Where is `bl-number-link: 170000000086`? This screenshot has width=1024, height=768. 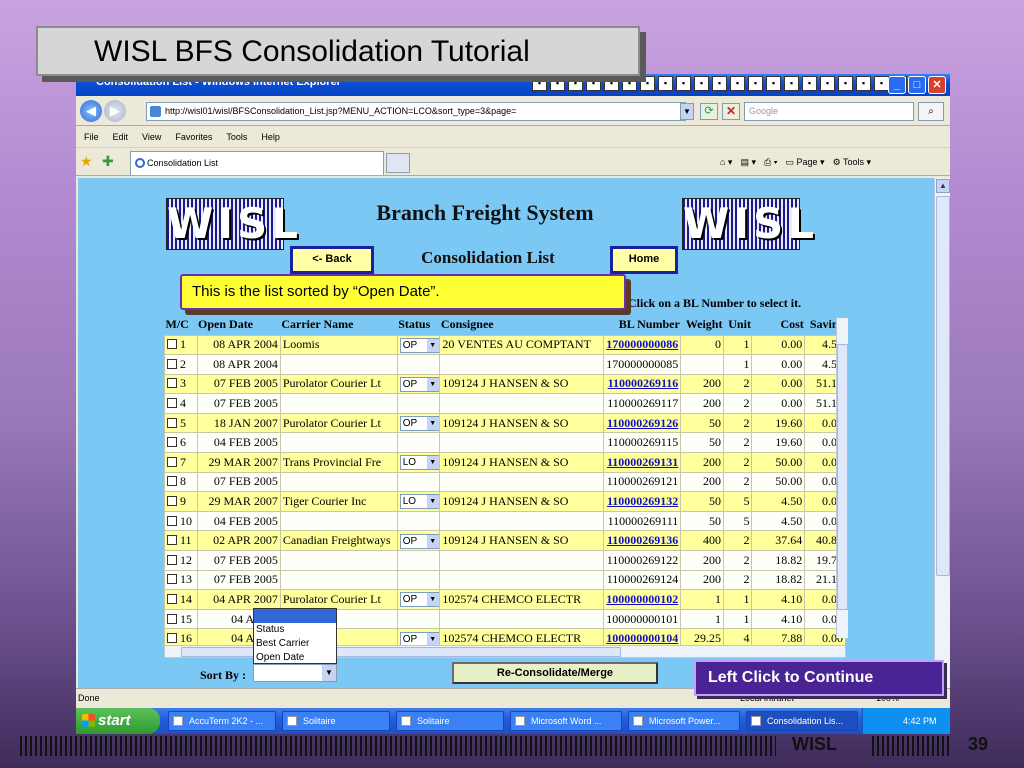
bl-number-link: 170000000086 is located at coordinates (642, 344).